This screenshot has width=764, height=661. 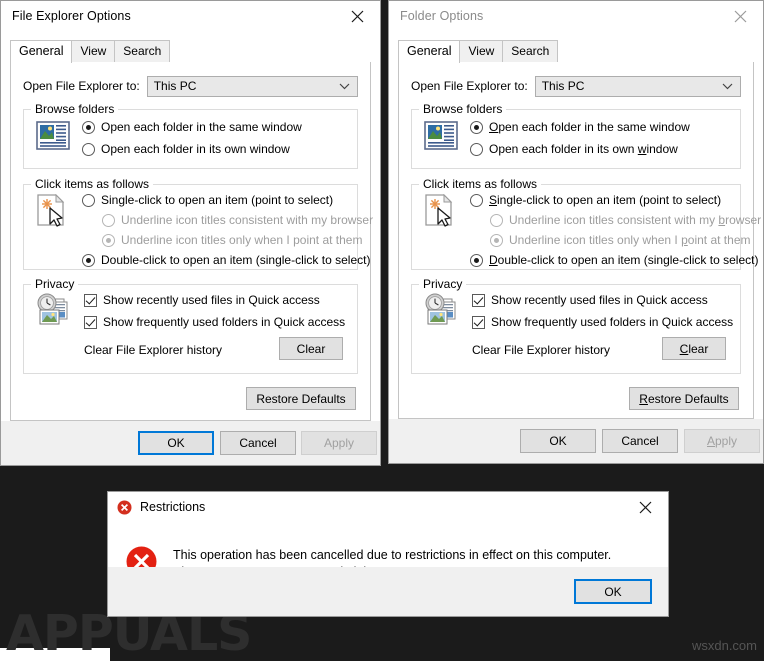 What do you see at coordinates (583, 149) in the screenshot?
I see `radio-label: Open each folder in its own window` at bounding box center [583, 149].